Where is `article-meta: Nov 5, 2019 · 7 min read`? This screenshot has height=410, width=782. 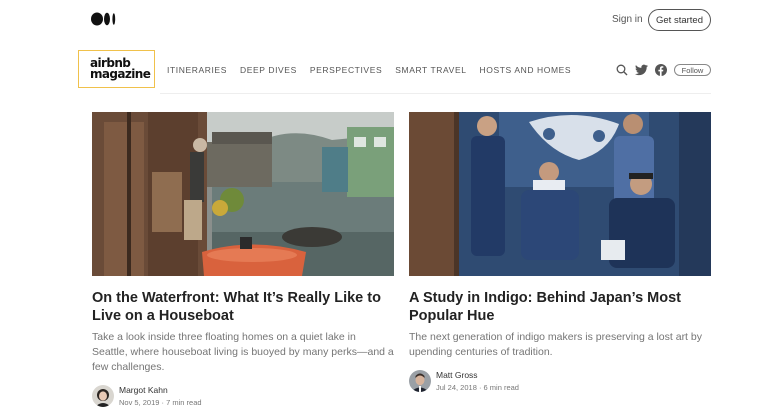
article-meta: Nov 5, 2019 · 7 min read is located at coordinates (160, 402).